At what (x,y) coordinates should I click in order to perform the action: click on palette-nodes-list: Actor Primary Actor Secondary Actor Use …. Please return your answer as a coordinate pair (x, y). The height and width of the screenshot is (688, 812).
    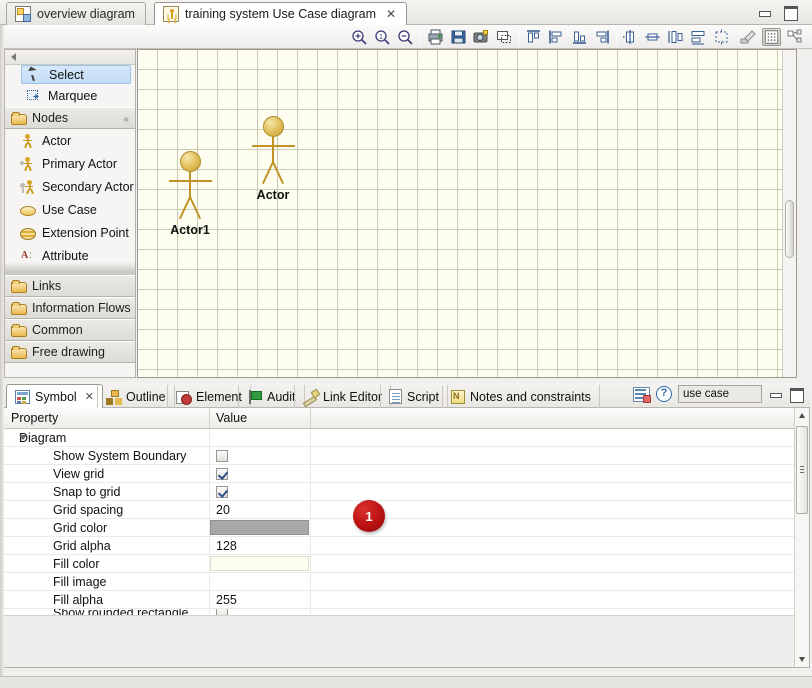
    Looking at the image, I should click on (70, 202).